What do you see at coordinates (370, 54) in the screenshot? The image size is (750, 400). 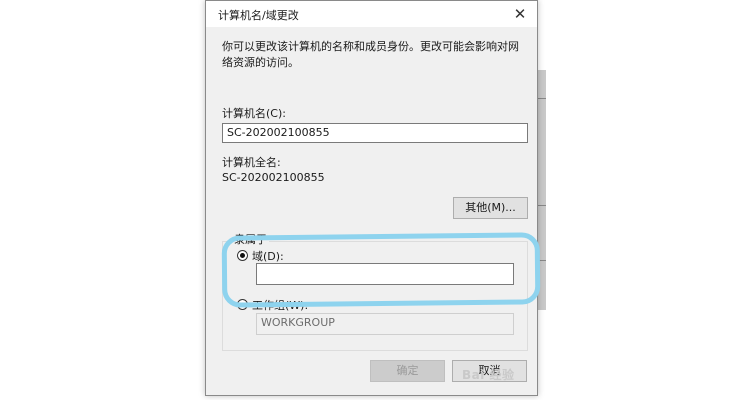 I see `description-text: 你可以更改该计算机的名称和成员身份。更改可能会影响对网络资源的访问。` at bounding box center [370, 54].